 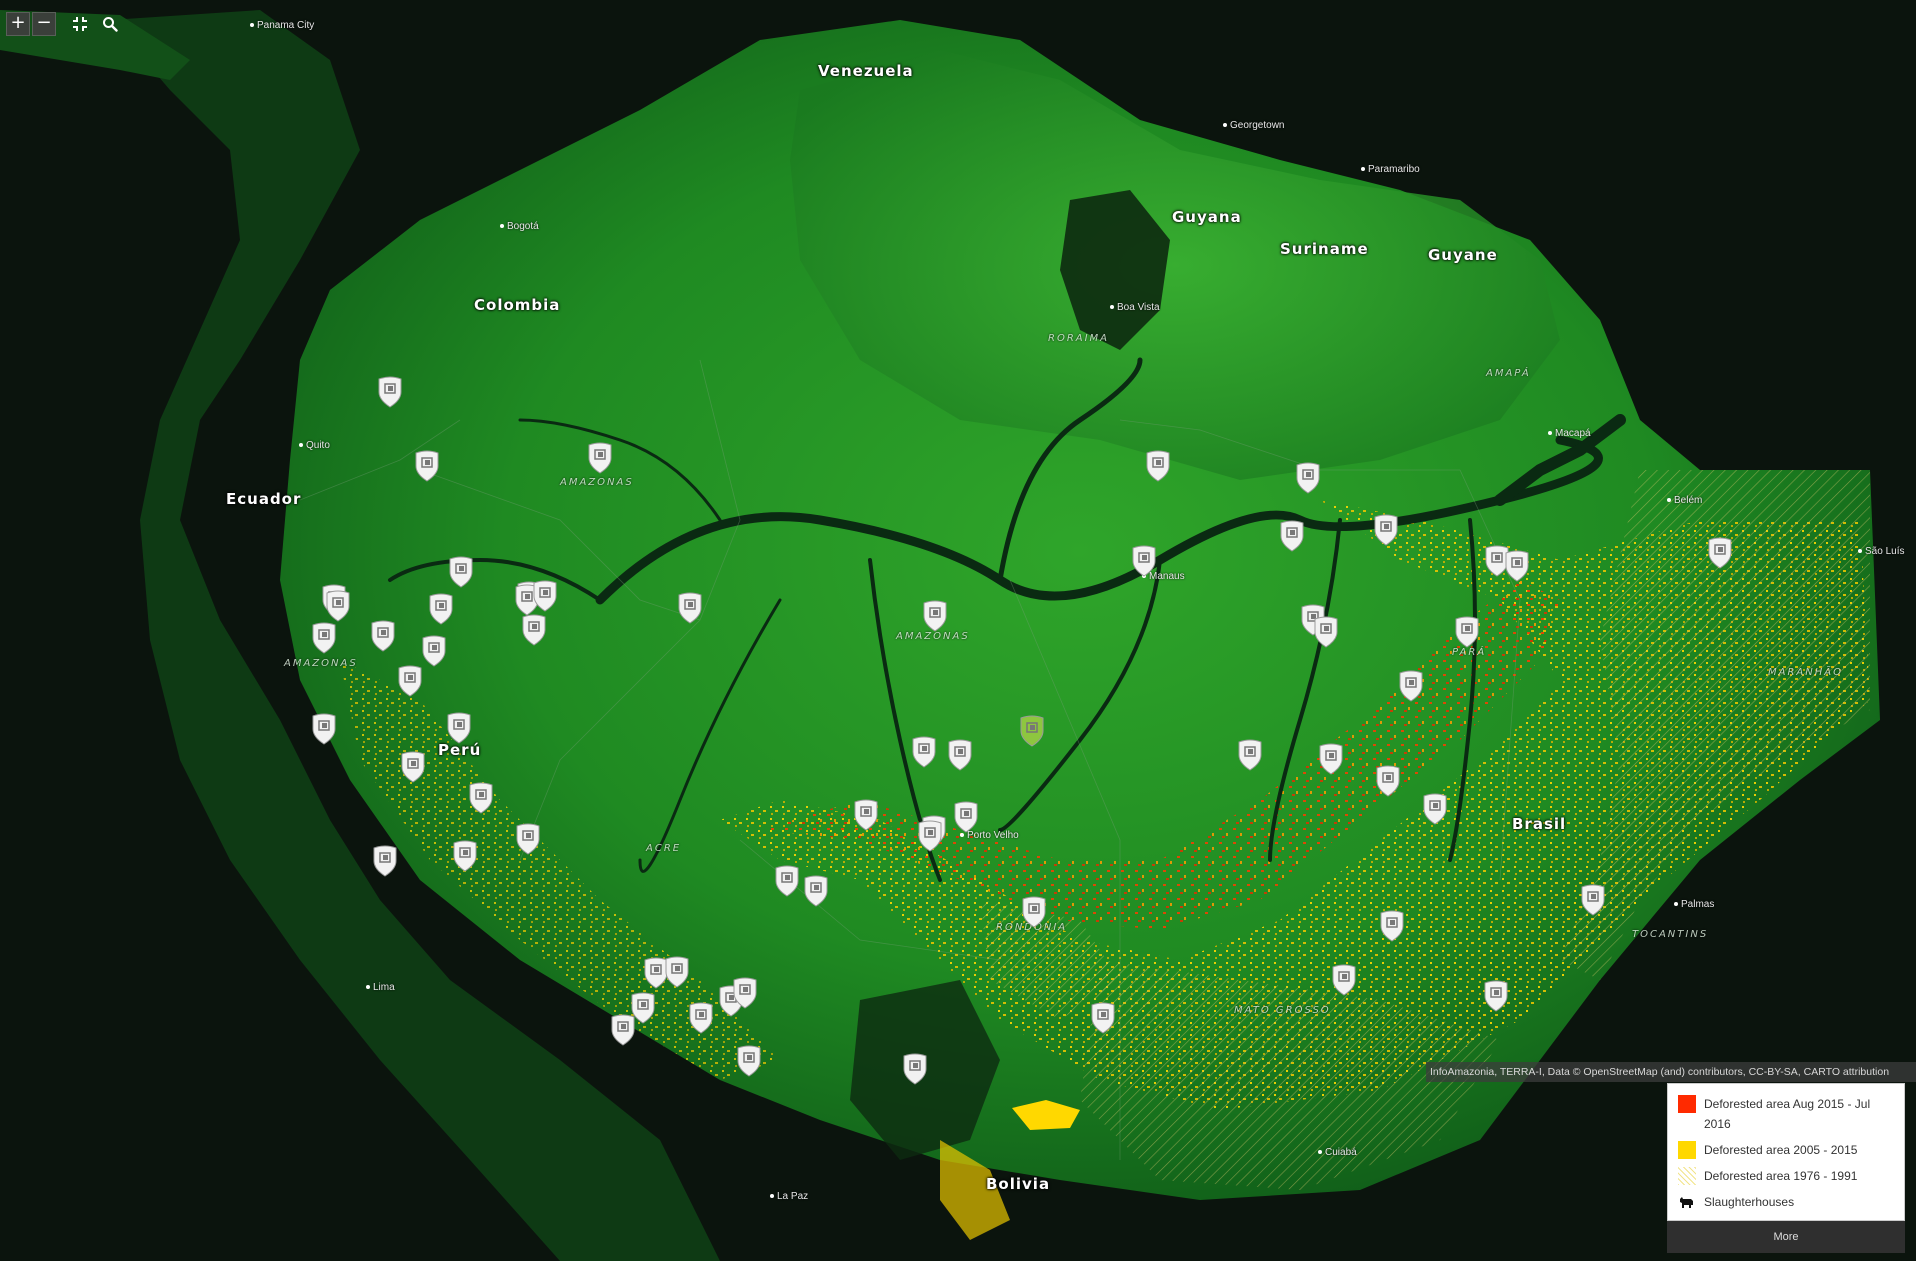 What do you see at coordinates (1569, 433) in the screenshot?
I see `city-macapa: Macapá` at bounding box center [1569, 433].